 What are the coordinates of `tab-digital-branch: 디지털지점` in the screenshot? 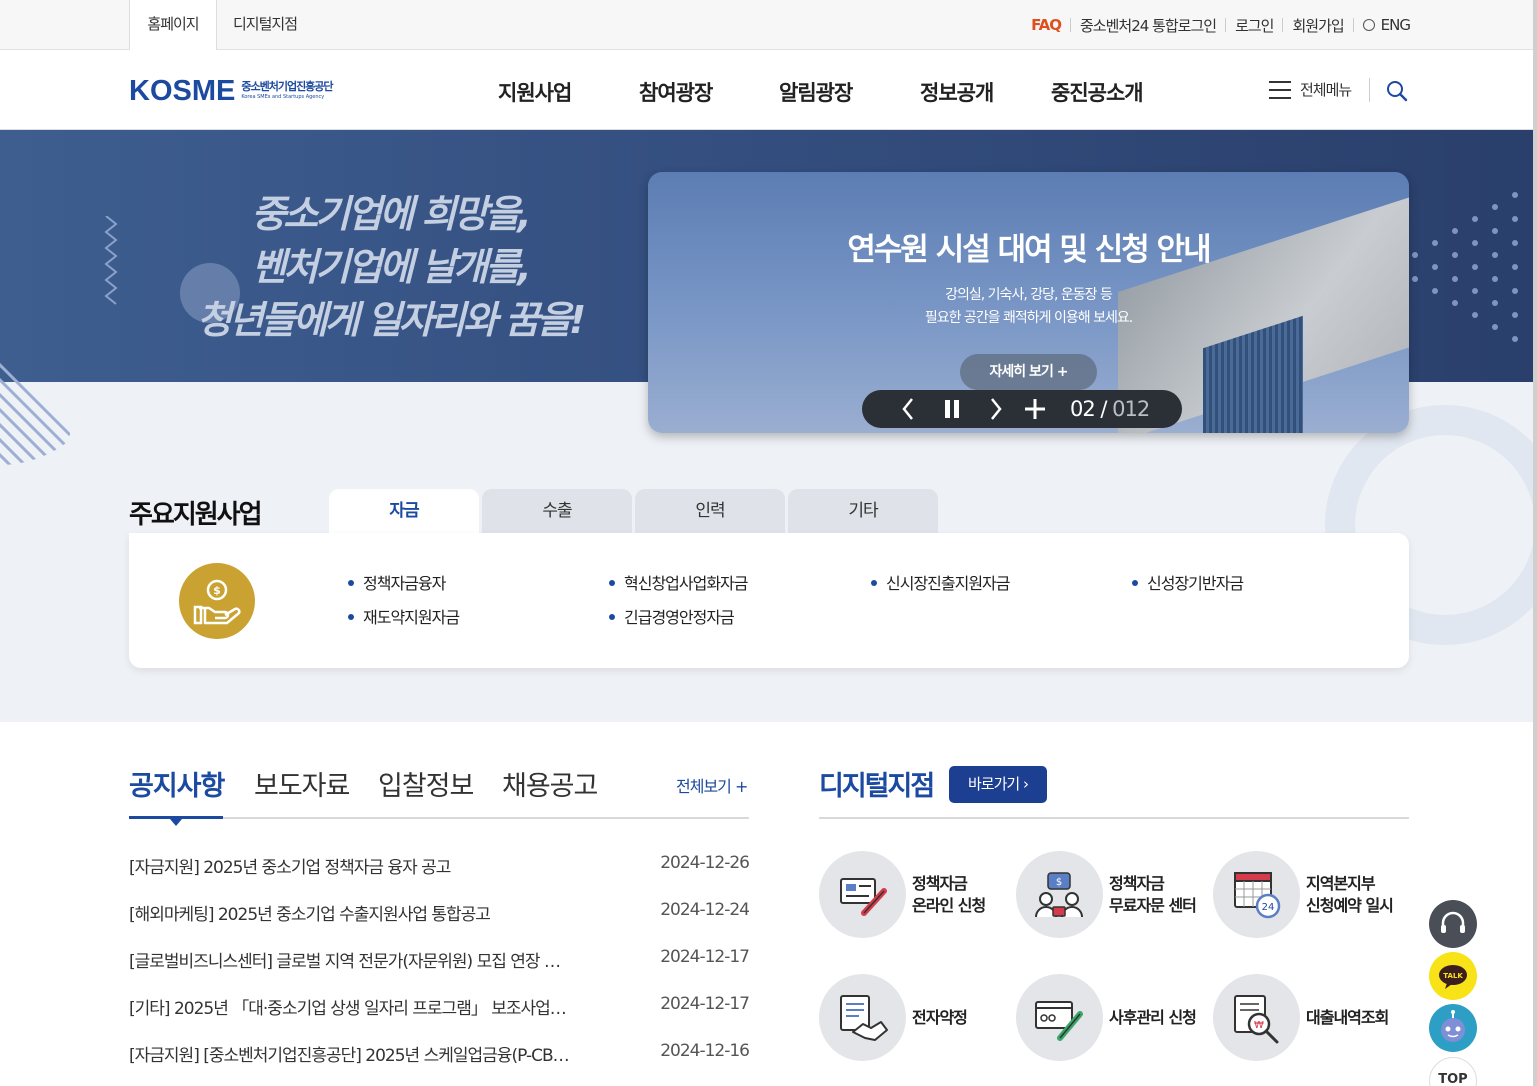 It's located at (265, 25).